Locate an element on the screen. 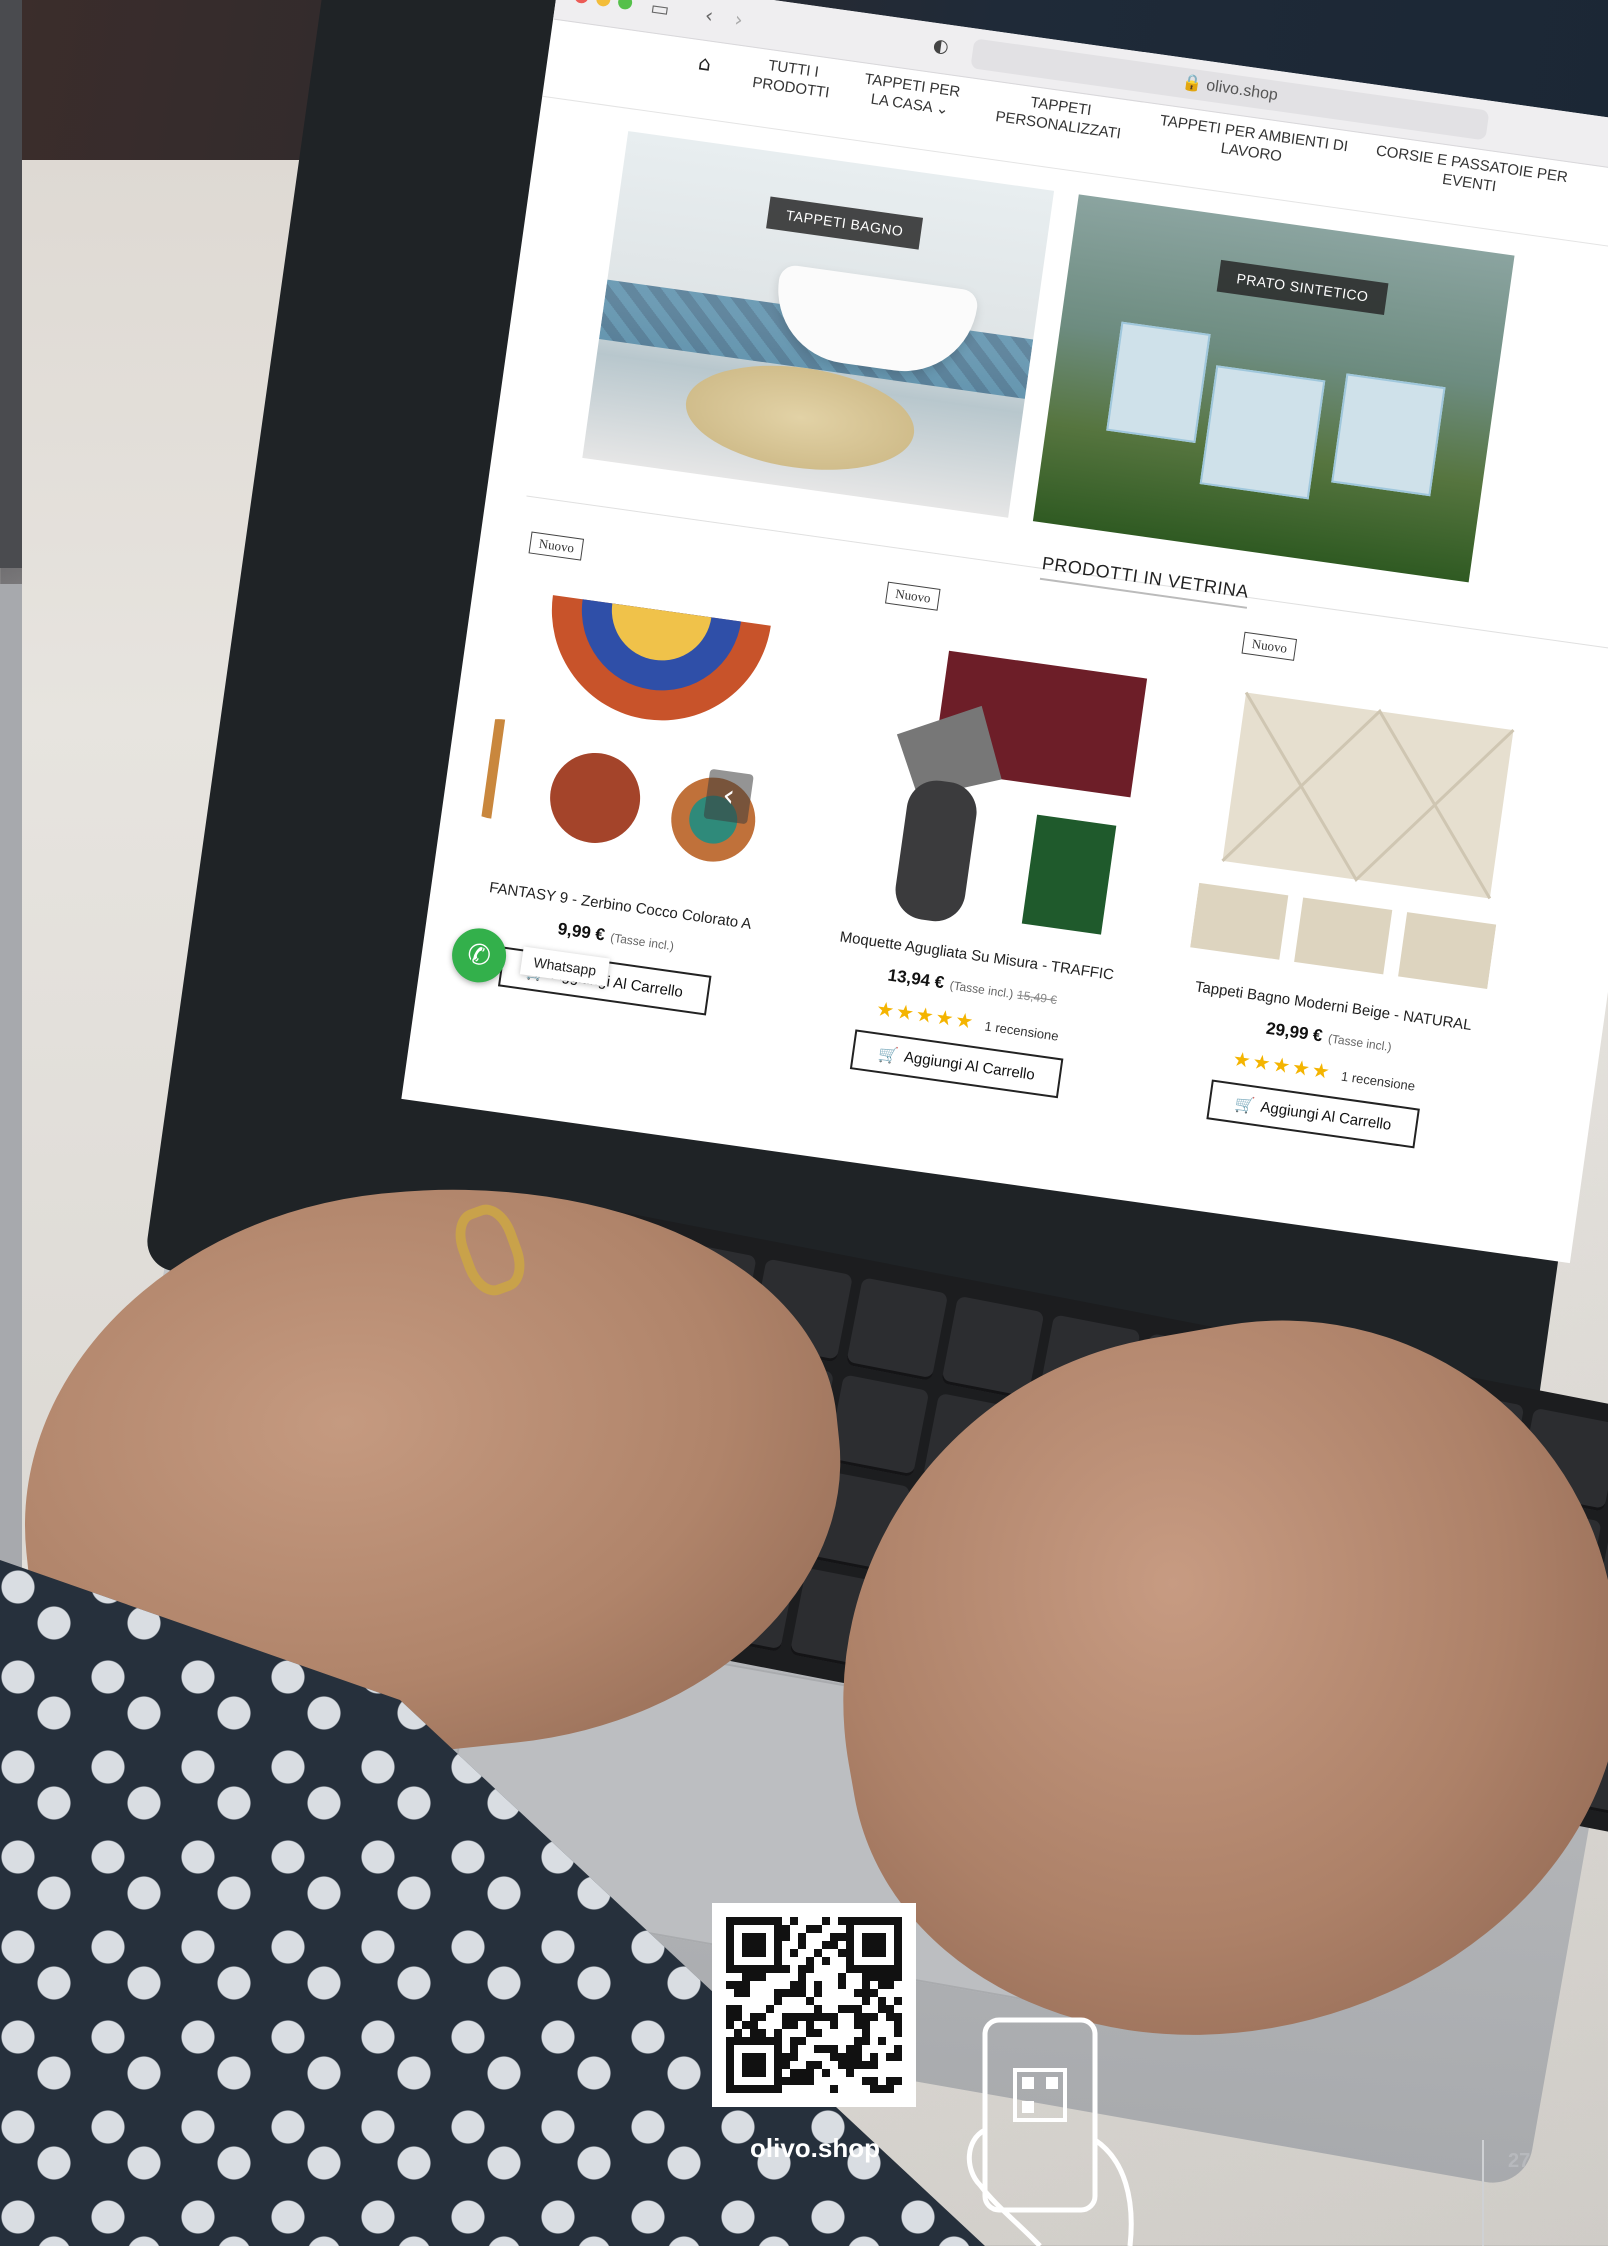  privacy-shield-icon: ◐ is located at coordinates (941, 46).